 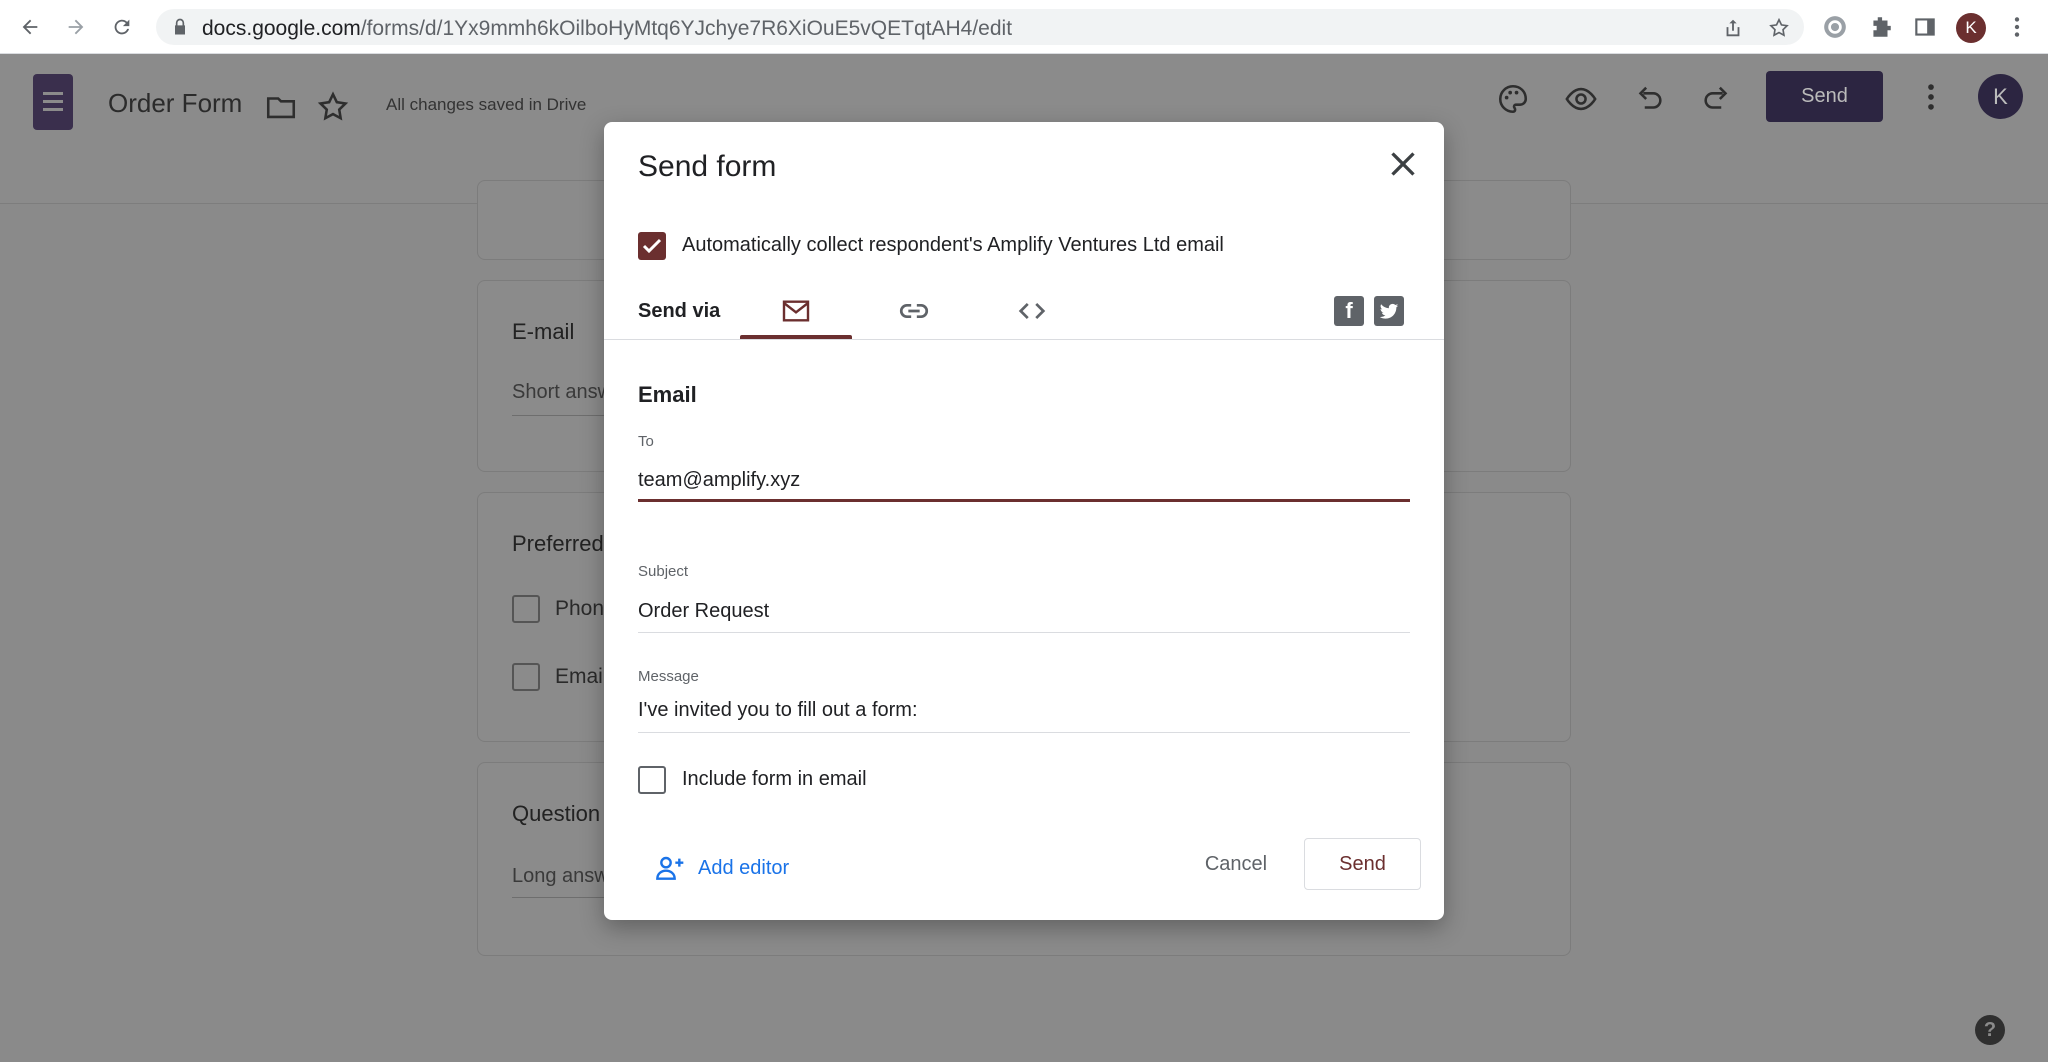 I want to click on question-title: E-mail, so click(x=543, y=331).